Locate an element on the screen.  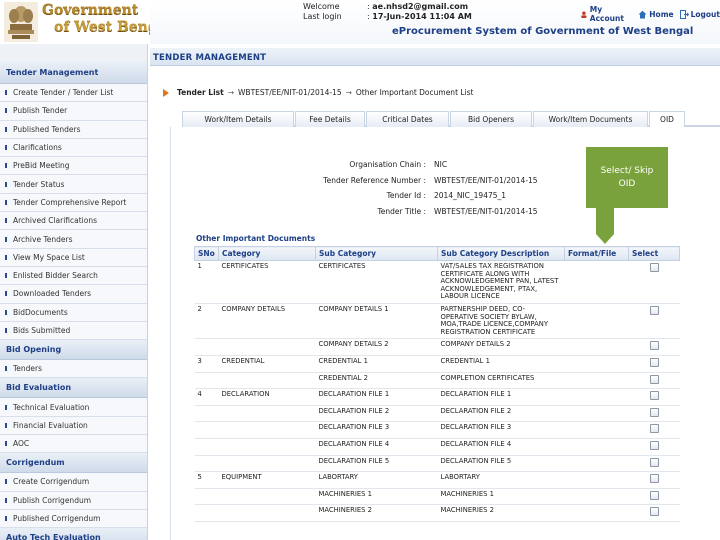
tab-bid-openers: Bid Openers is located at coordinates (491, 119).